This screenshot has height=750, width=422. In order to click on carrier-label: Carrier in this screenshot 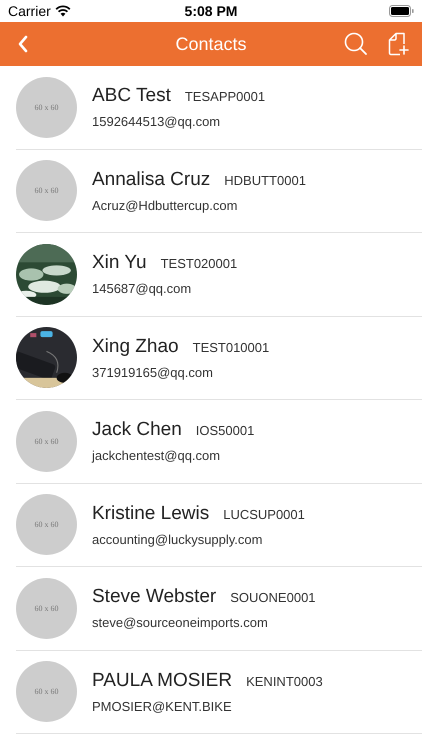, I will do `click(29, 11)`.